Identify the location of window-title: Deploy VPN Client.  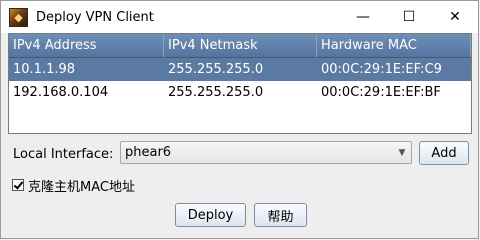
(95, 17).